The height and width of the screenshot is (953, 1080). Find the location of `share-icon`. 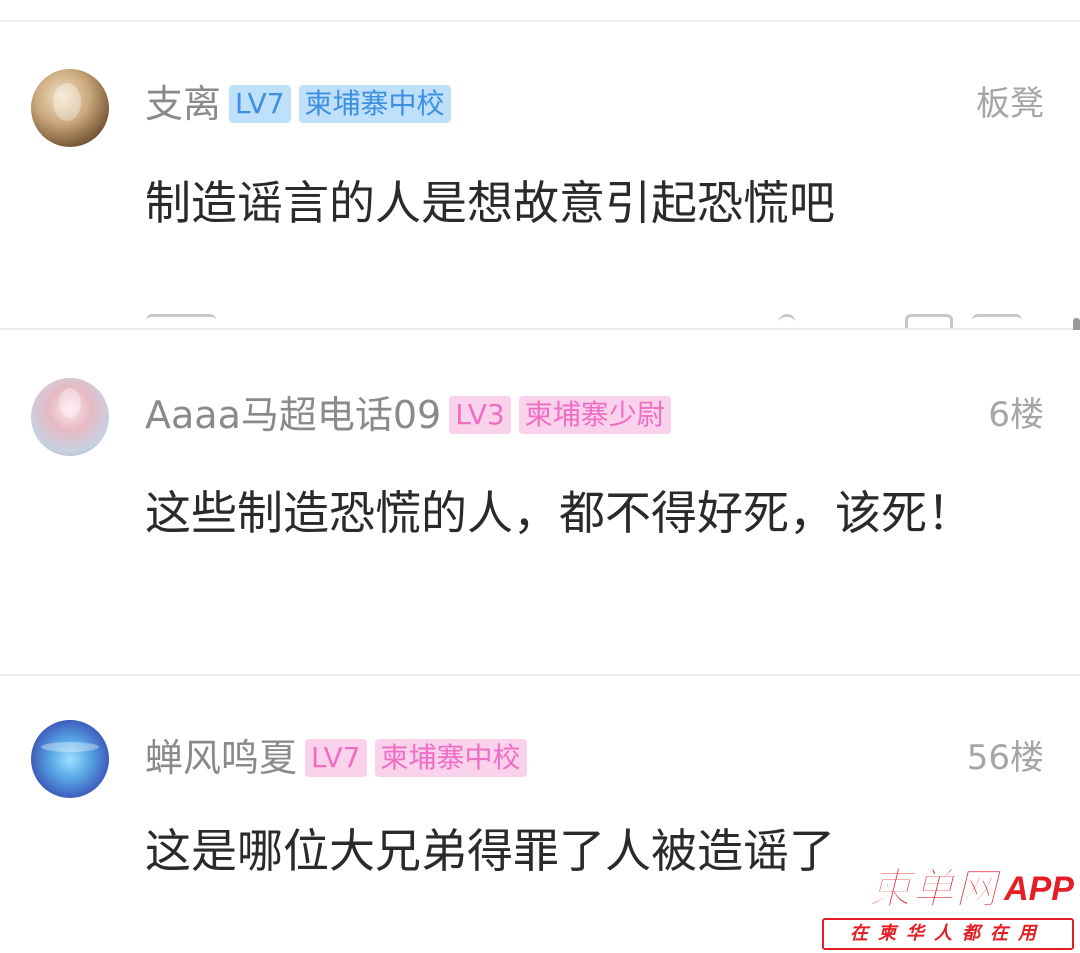

share-icon is located at coordinates (787, 321).